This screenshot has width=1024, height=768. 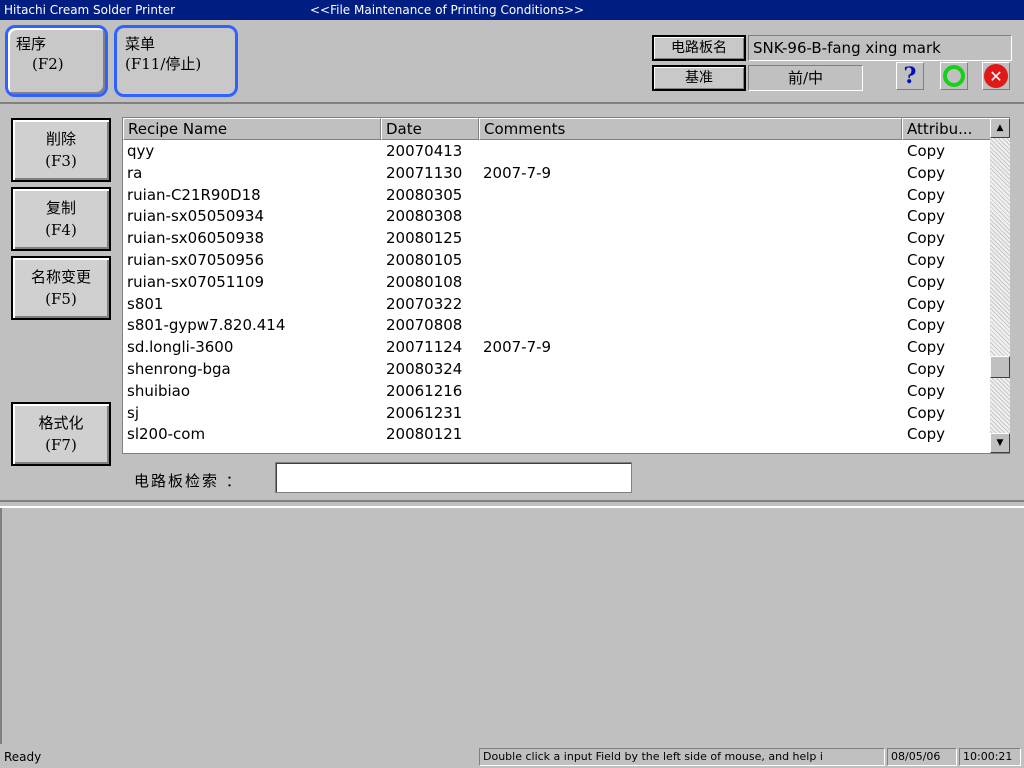 I want to click on scroll-up-button: ▲, so click(x=1000, y=128).